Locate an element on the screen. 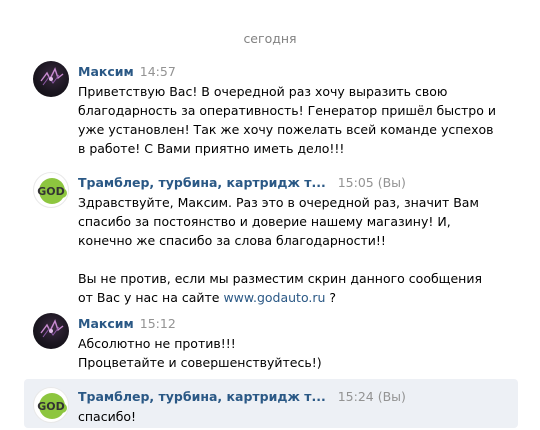  message-header: Максим 15:12 is located at coordinates (127, 324).